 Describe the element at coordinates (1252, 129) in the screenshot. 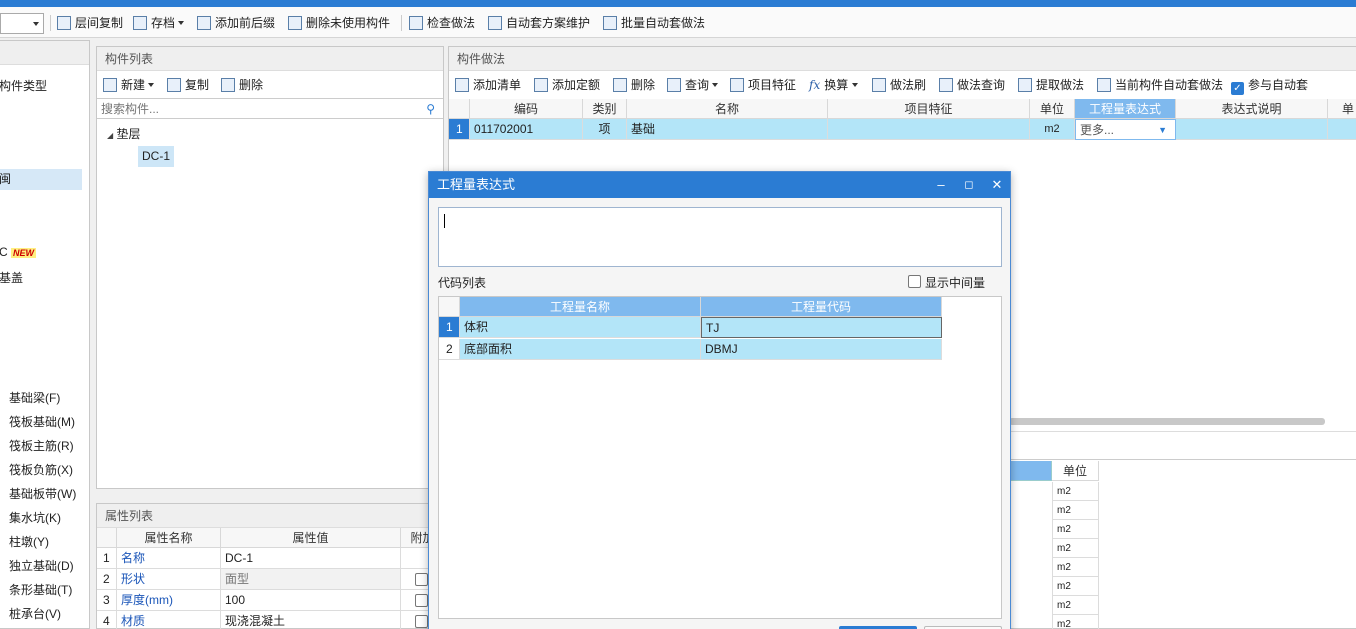

I see `row-desc` at that location.